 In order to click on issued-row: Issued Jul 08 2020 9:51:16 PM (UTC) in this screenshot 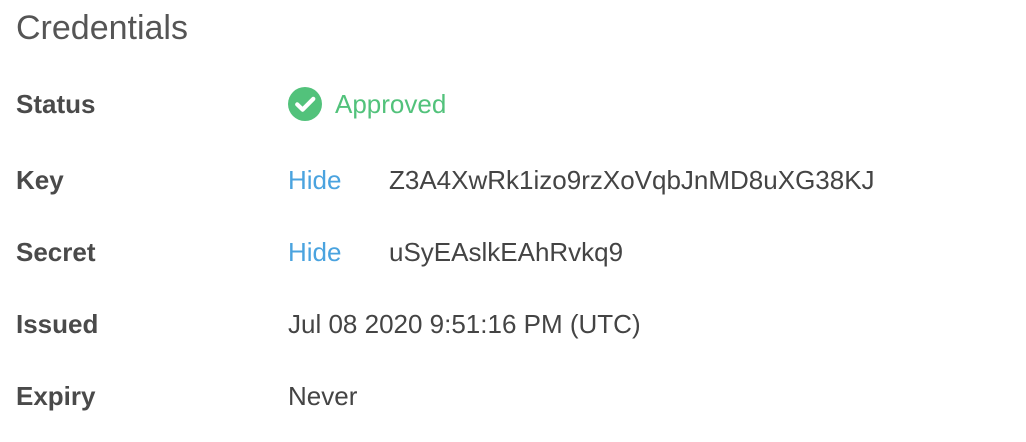, I will do `click(513, 324)`.